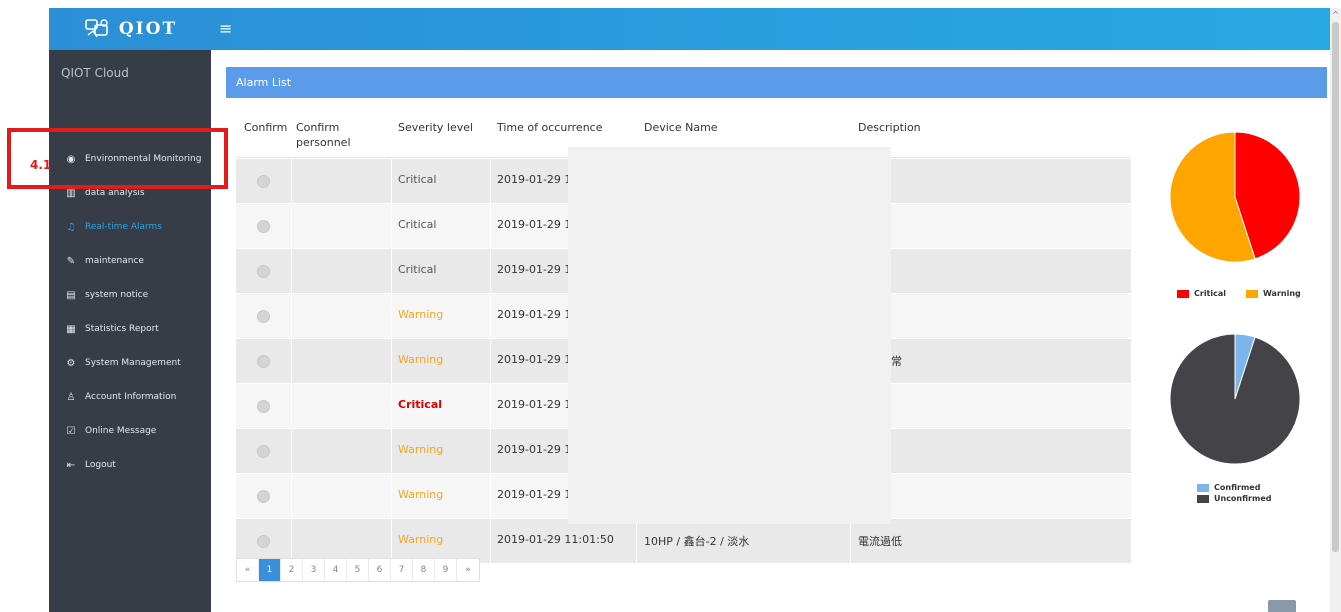 The width and height of the screenshot is (1341, 612). I want to click on redaction-overlay, so click(729, 335).